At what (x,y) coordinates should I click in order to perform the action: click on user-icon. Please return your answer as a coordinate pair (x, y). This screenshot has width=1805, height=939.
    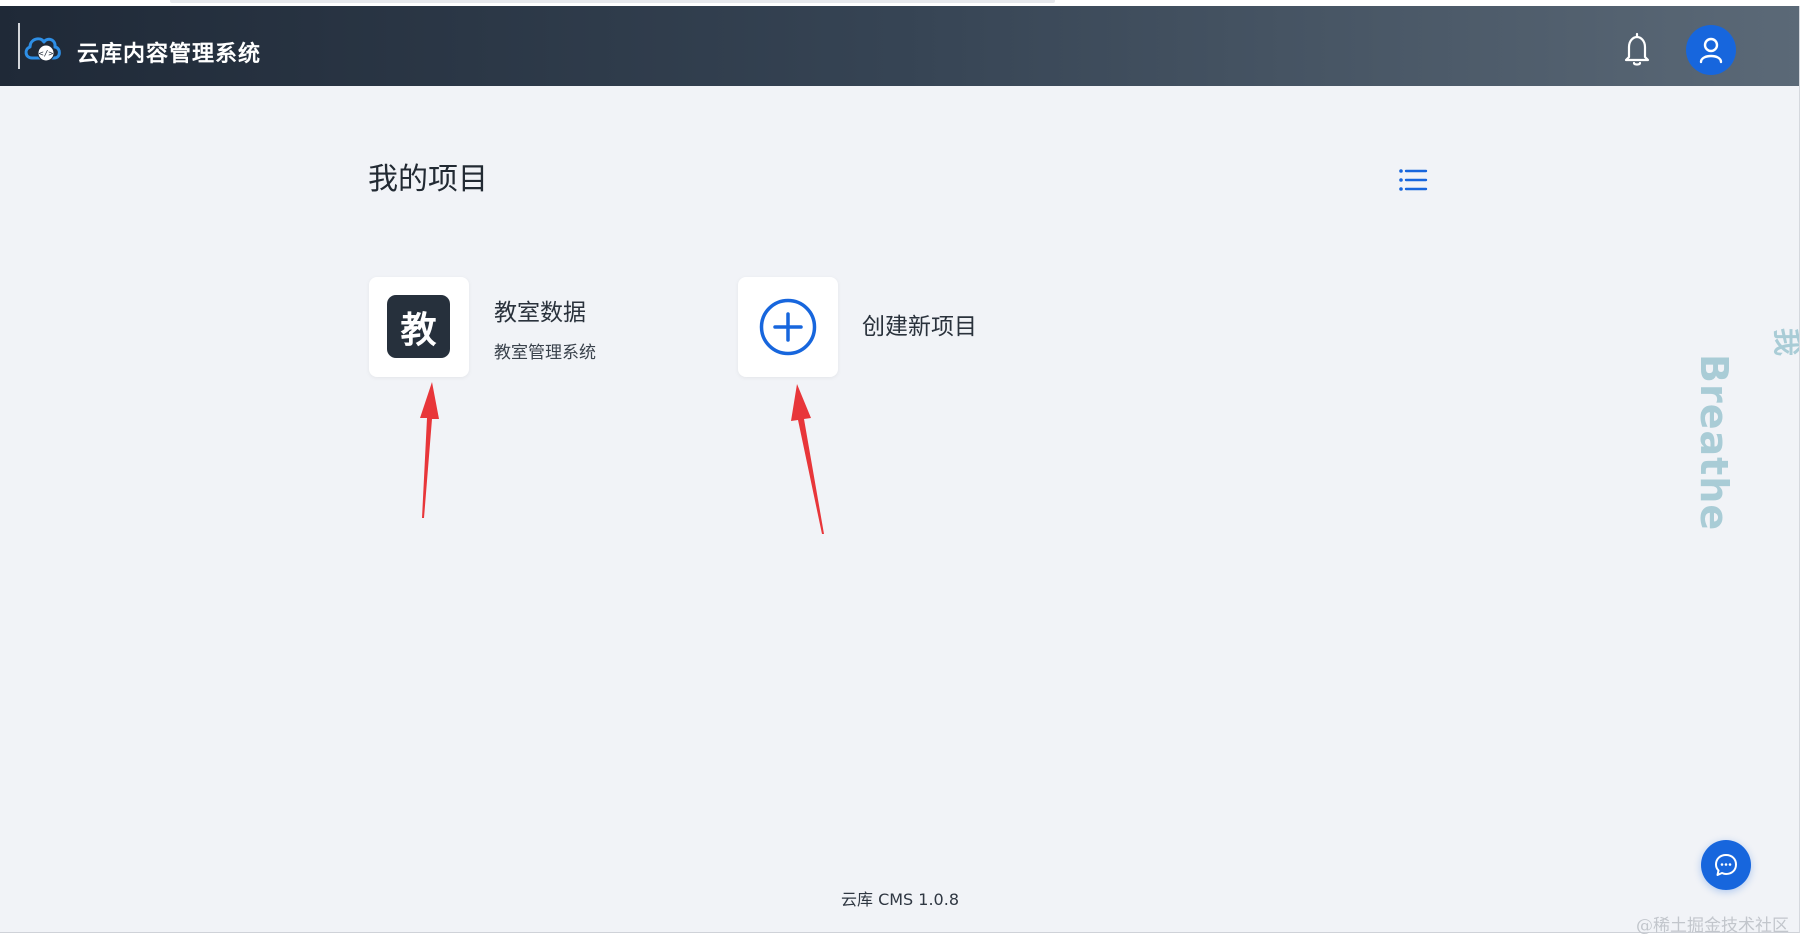
    Looking at the image, I should click on (1711, 50).